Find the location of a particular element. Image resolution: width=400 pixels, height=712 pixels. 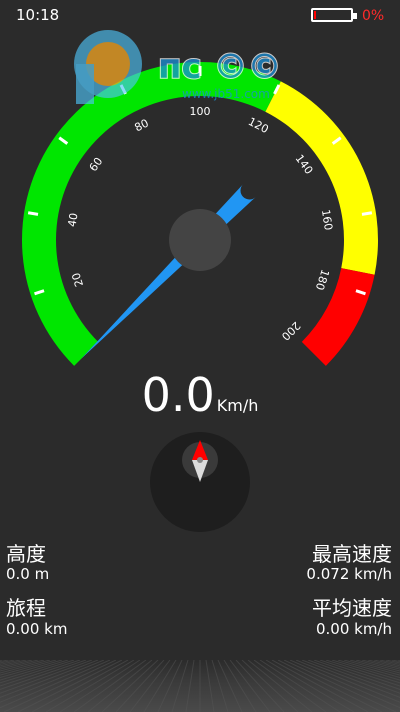

battery-percent: 0% is located at coordinates (373, 16).